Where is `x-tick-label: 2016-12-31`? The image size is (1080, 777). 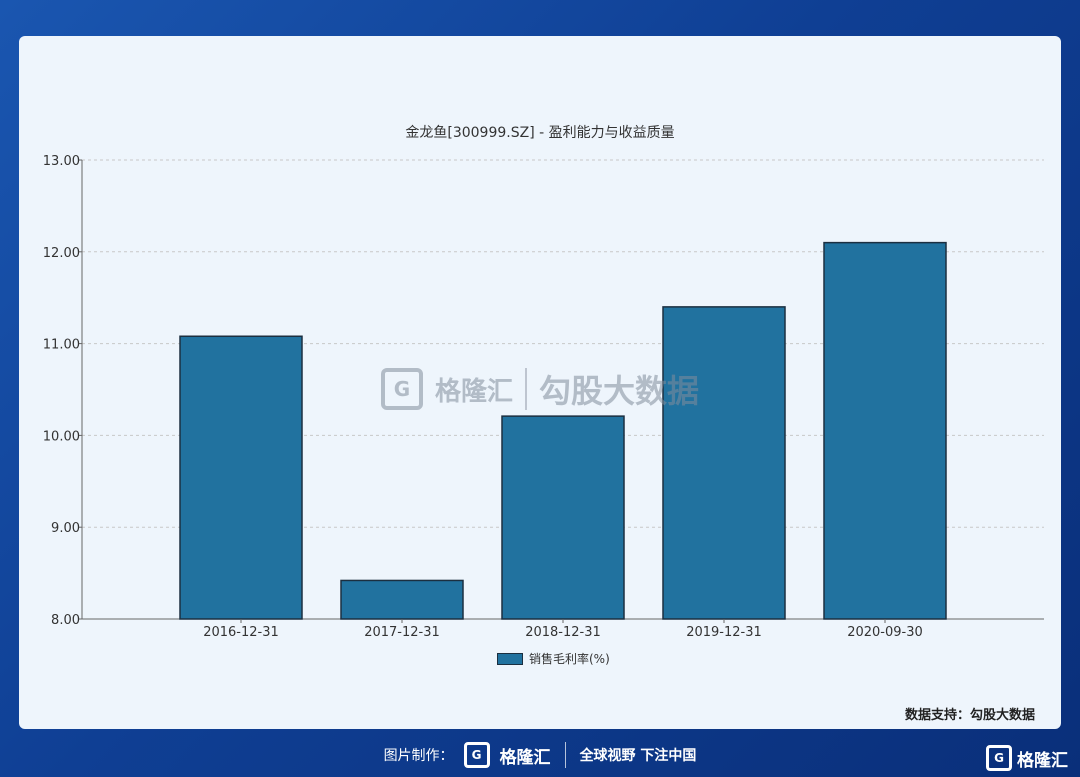 x-tick-label: 2016-12-31 is located at coordinates (241, 632).